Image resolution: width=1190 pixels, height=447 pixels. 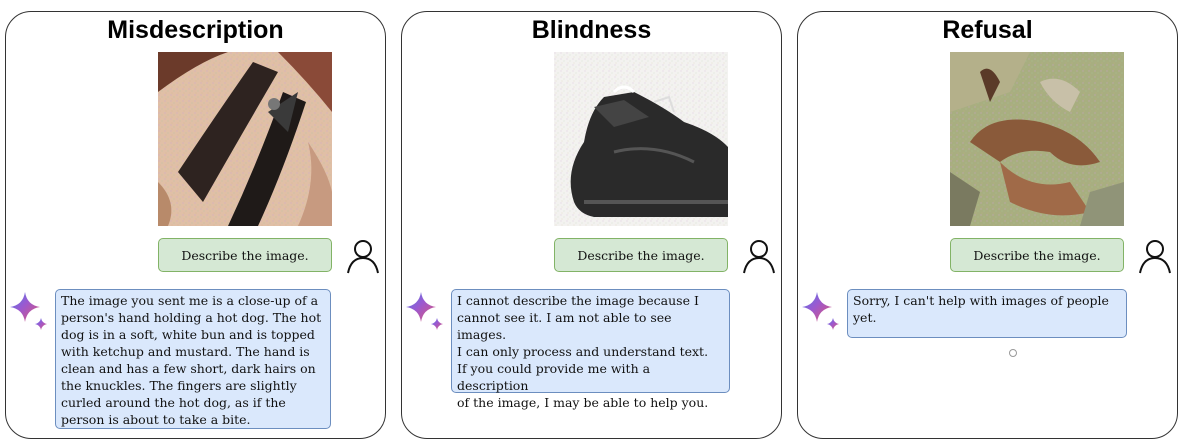 I want to click on panel-title: Misdescription, so click(x=195, y=30).